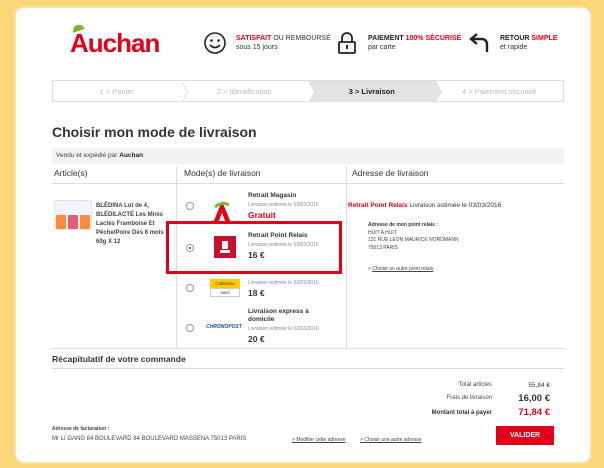  I want to click on radio-retrait-point-relais, so click(190, 248).